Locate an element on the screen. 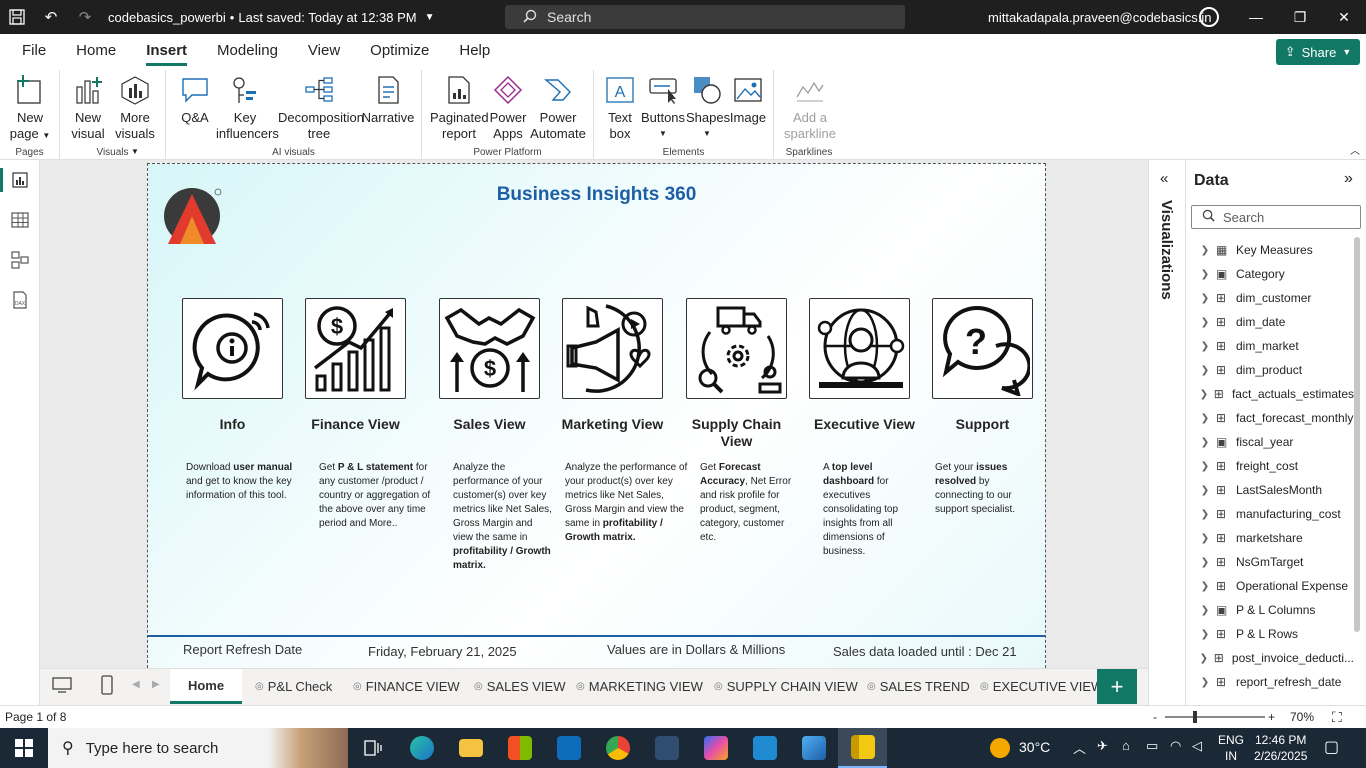 This screenshot has width=1366, height=768. tab-home: Home is located at coordinates (206, 686).